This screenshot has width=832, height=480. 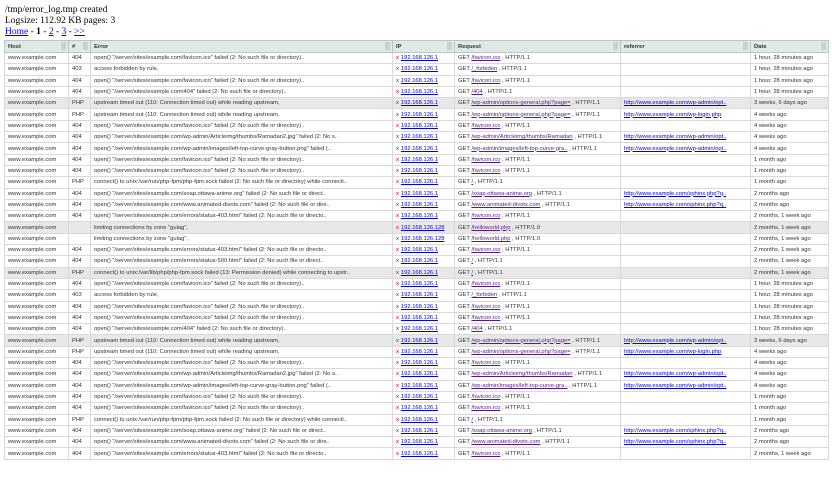 What do you see at coordinates (79, 32) in the screenshot?
I see `next-page-link: >>` at bounding box center [79, 32].